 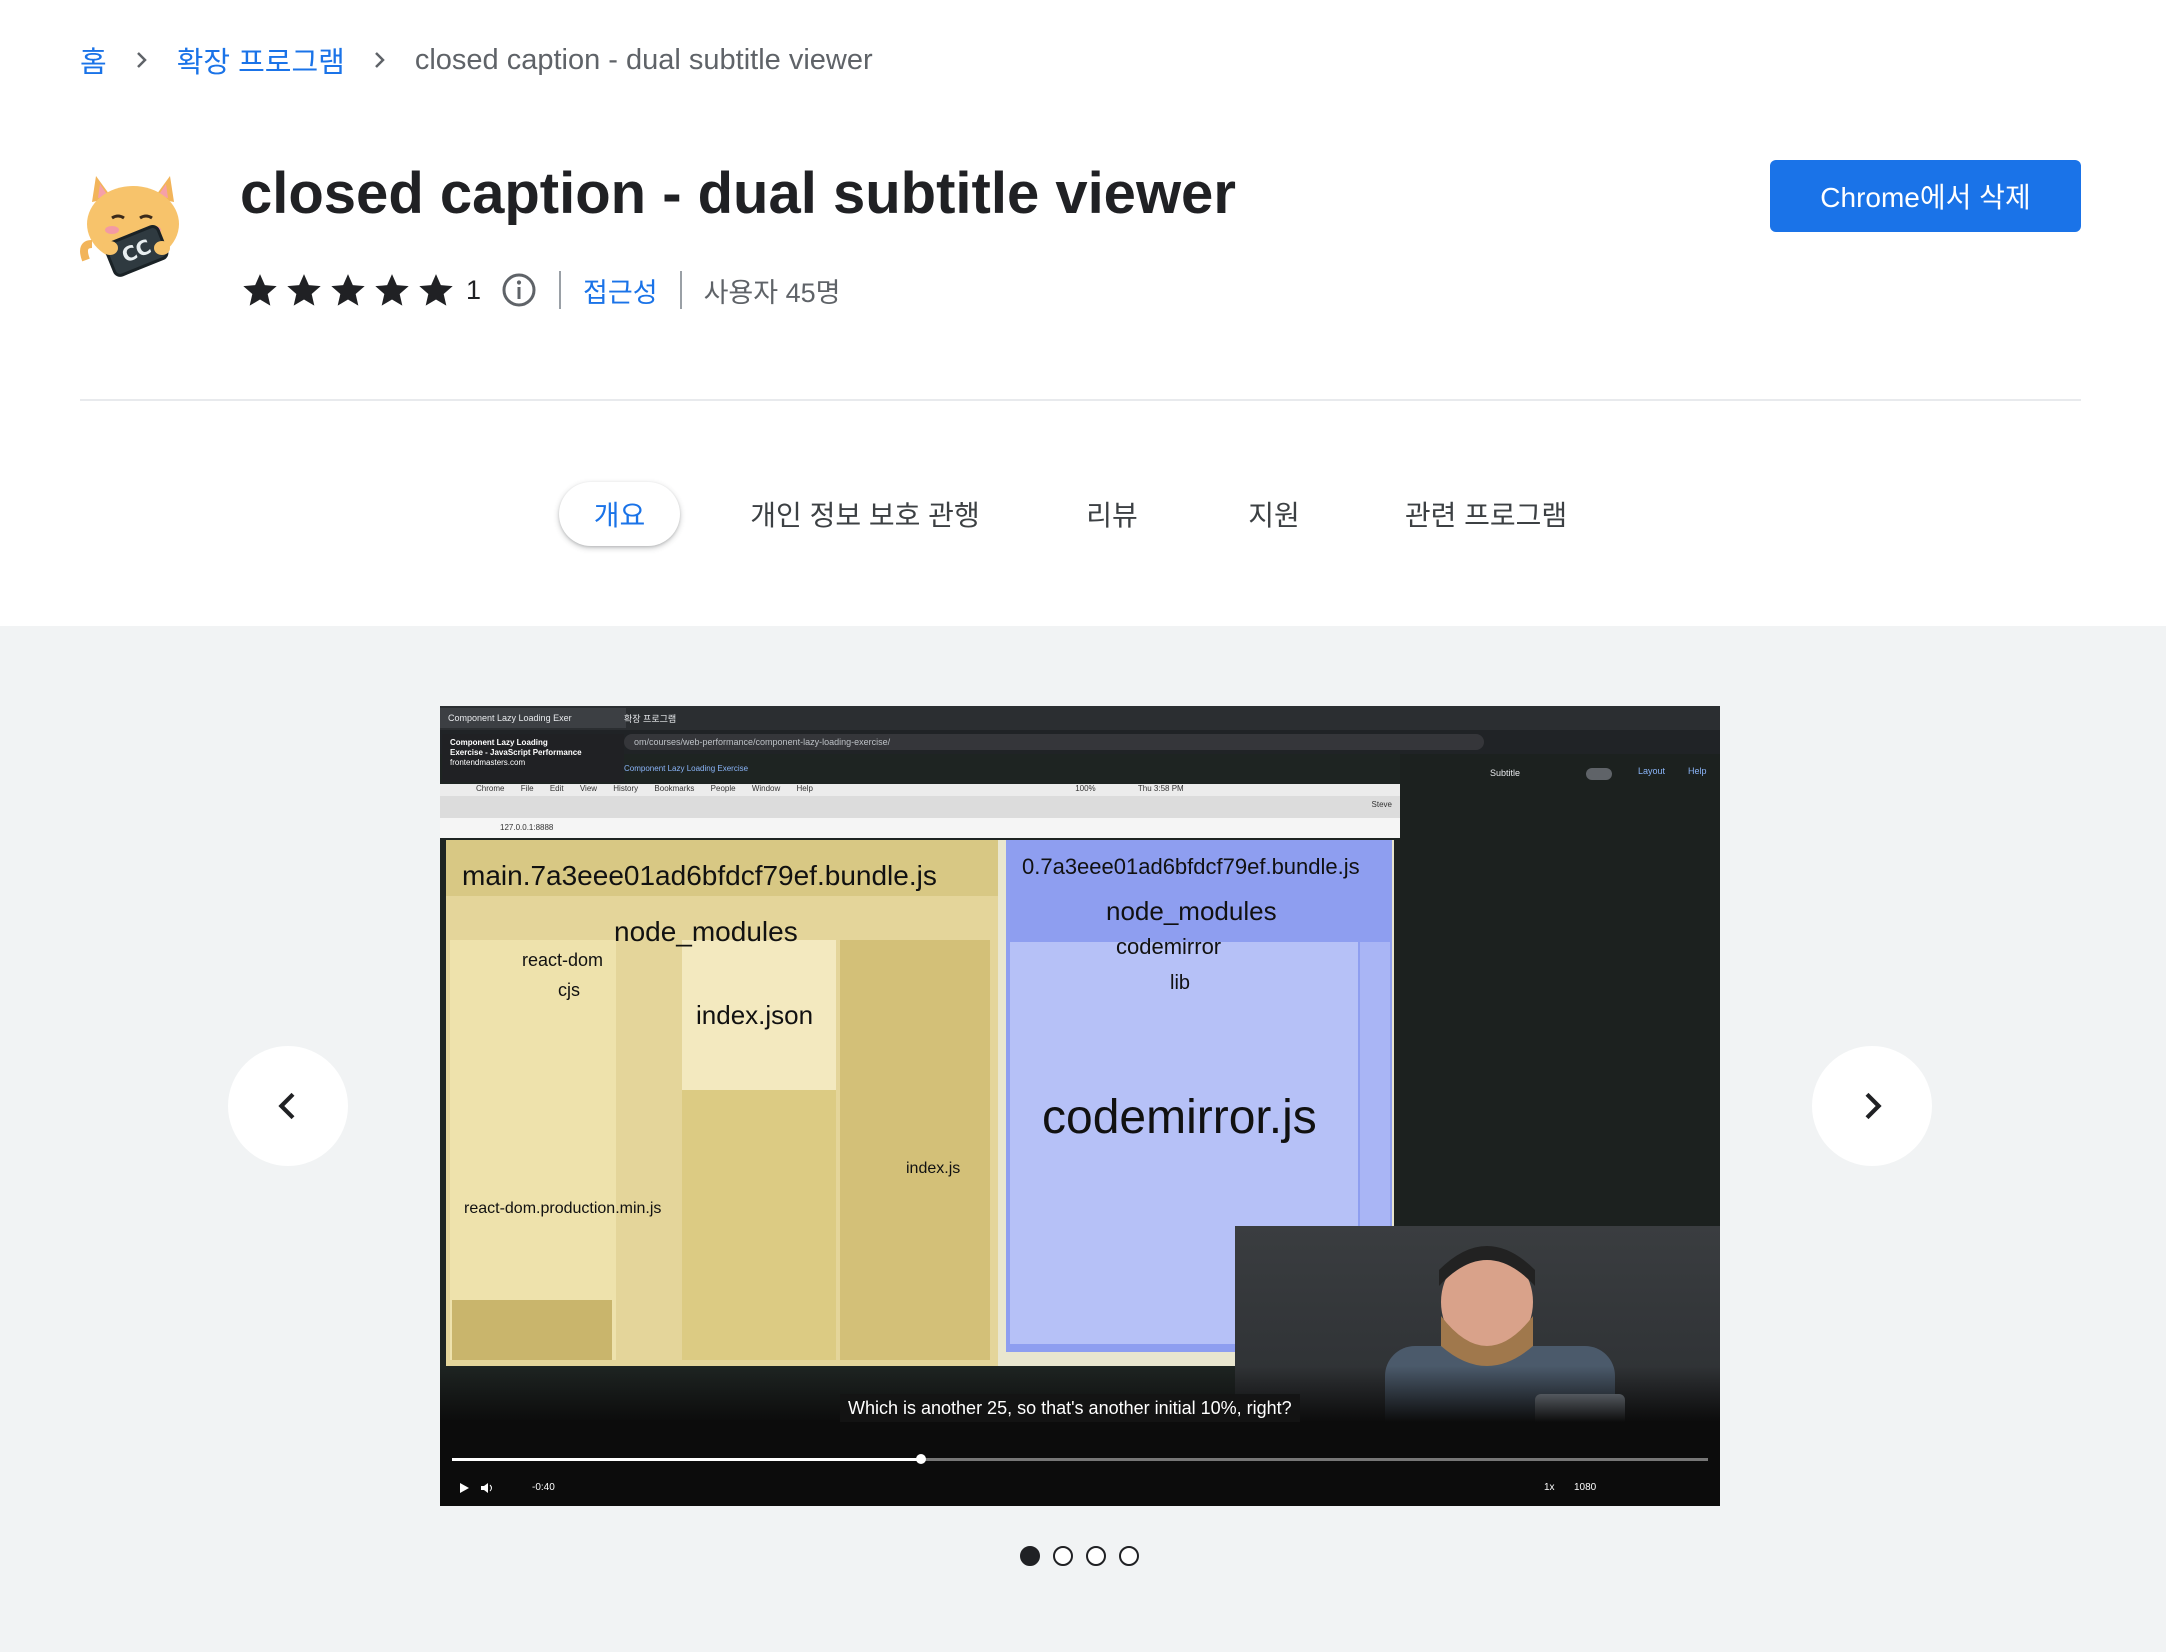 What do you see at coordinates (499, 742) in the screenshot?
I see `tooltip-line: Component Lazy Loading` at bounding box center [499, 742].